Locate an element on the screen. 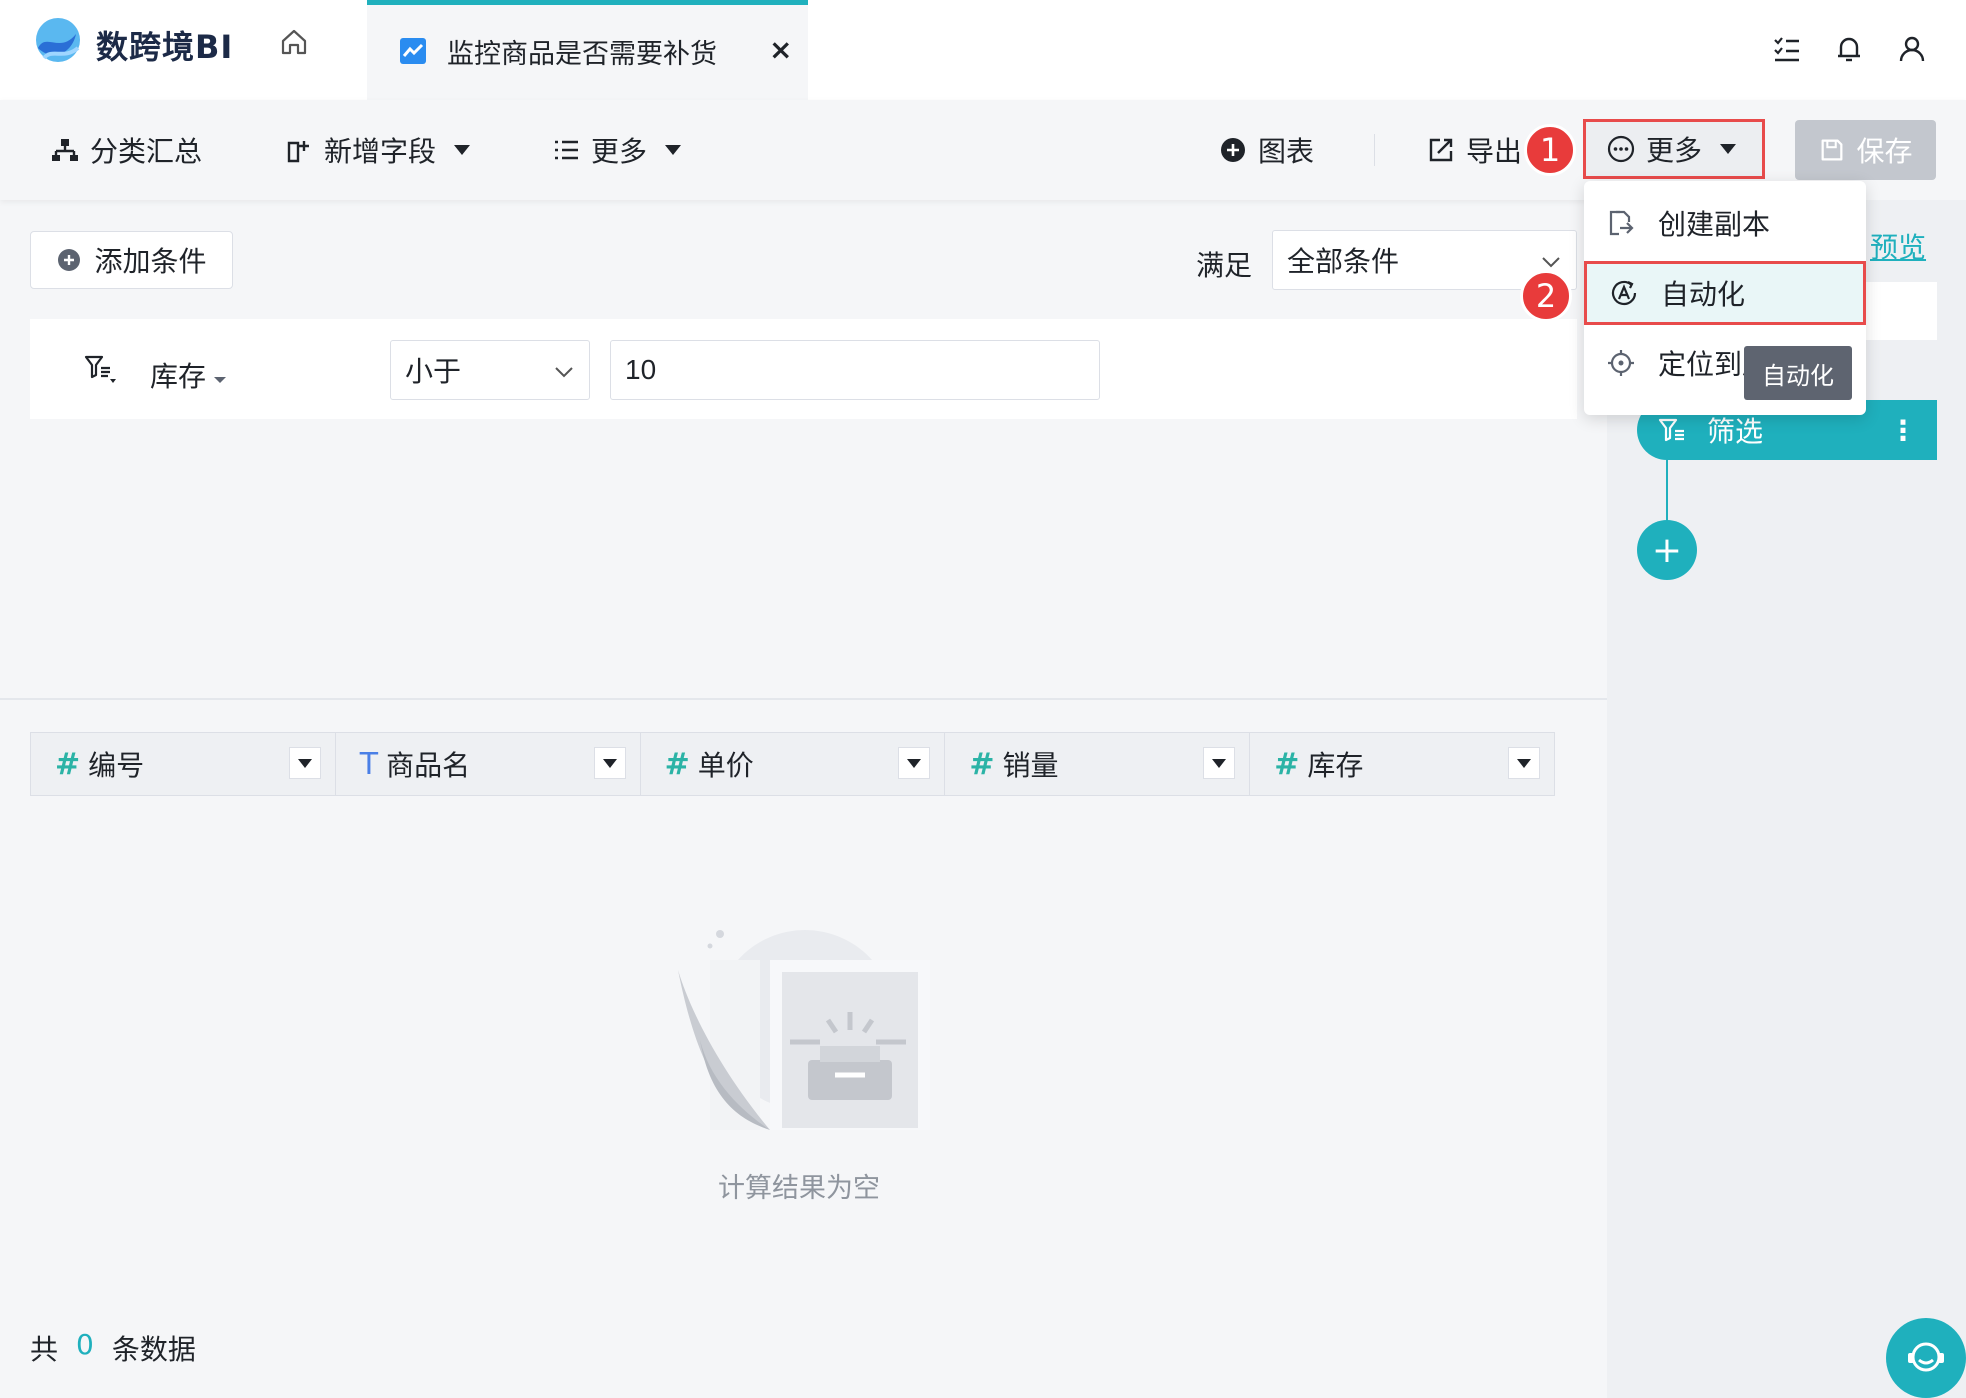 This screenshot has width=1966, height=1398. top-bar: 数跨境BI 监控商品是否需要补货 × is located at coordinates (983, 50).